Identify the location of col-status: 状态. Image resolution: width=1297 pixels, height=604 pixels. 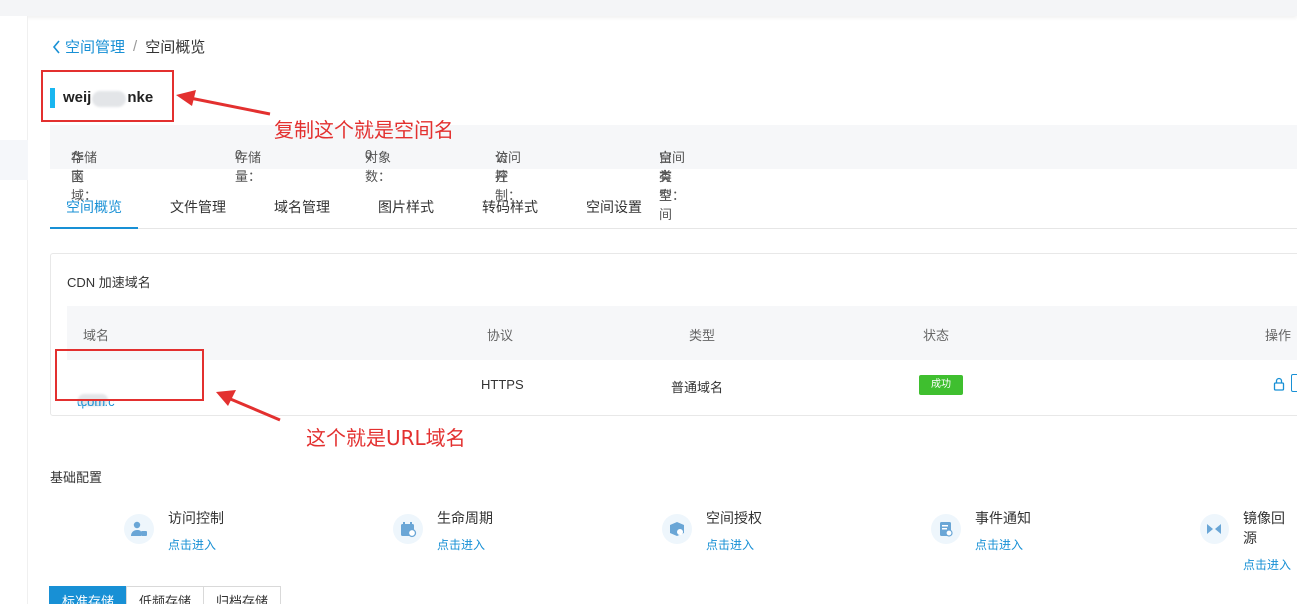
(936, 335).